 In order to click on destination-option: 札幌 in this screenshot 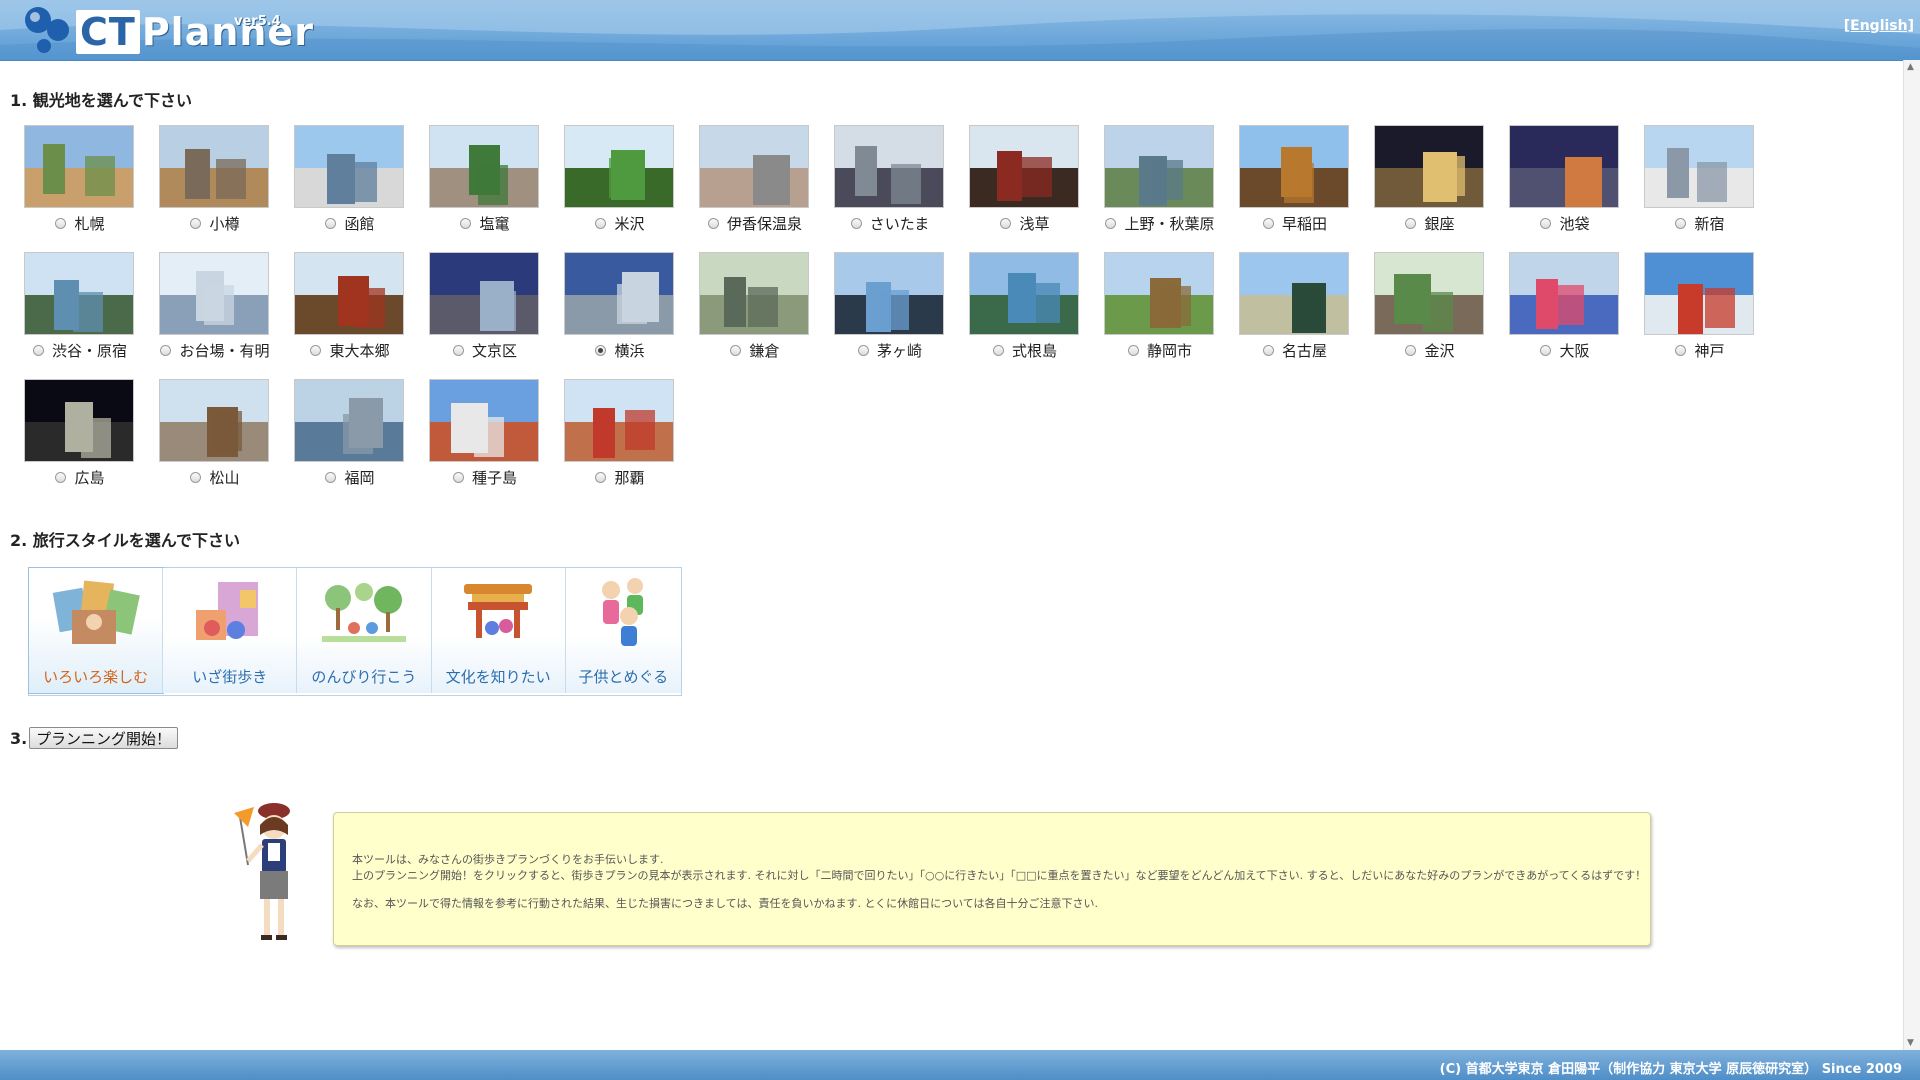, I will do `click(91, 185)`.